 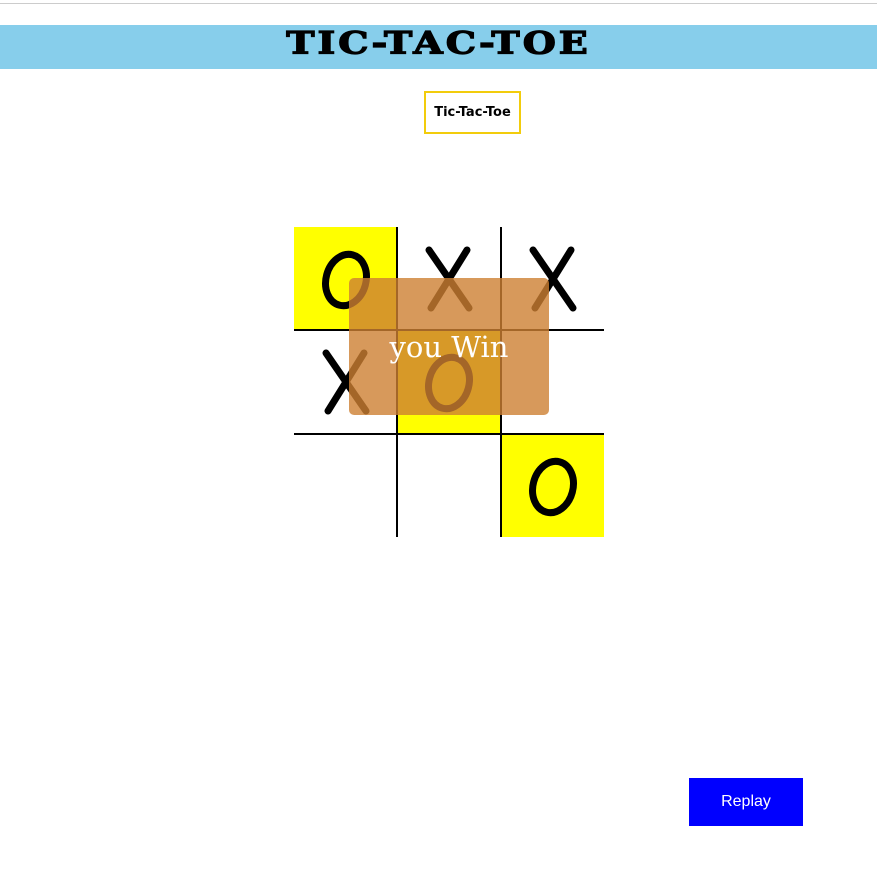 I want to click on o-mark-icon, so click(x=552, y=486).